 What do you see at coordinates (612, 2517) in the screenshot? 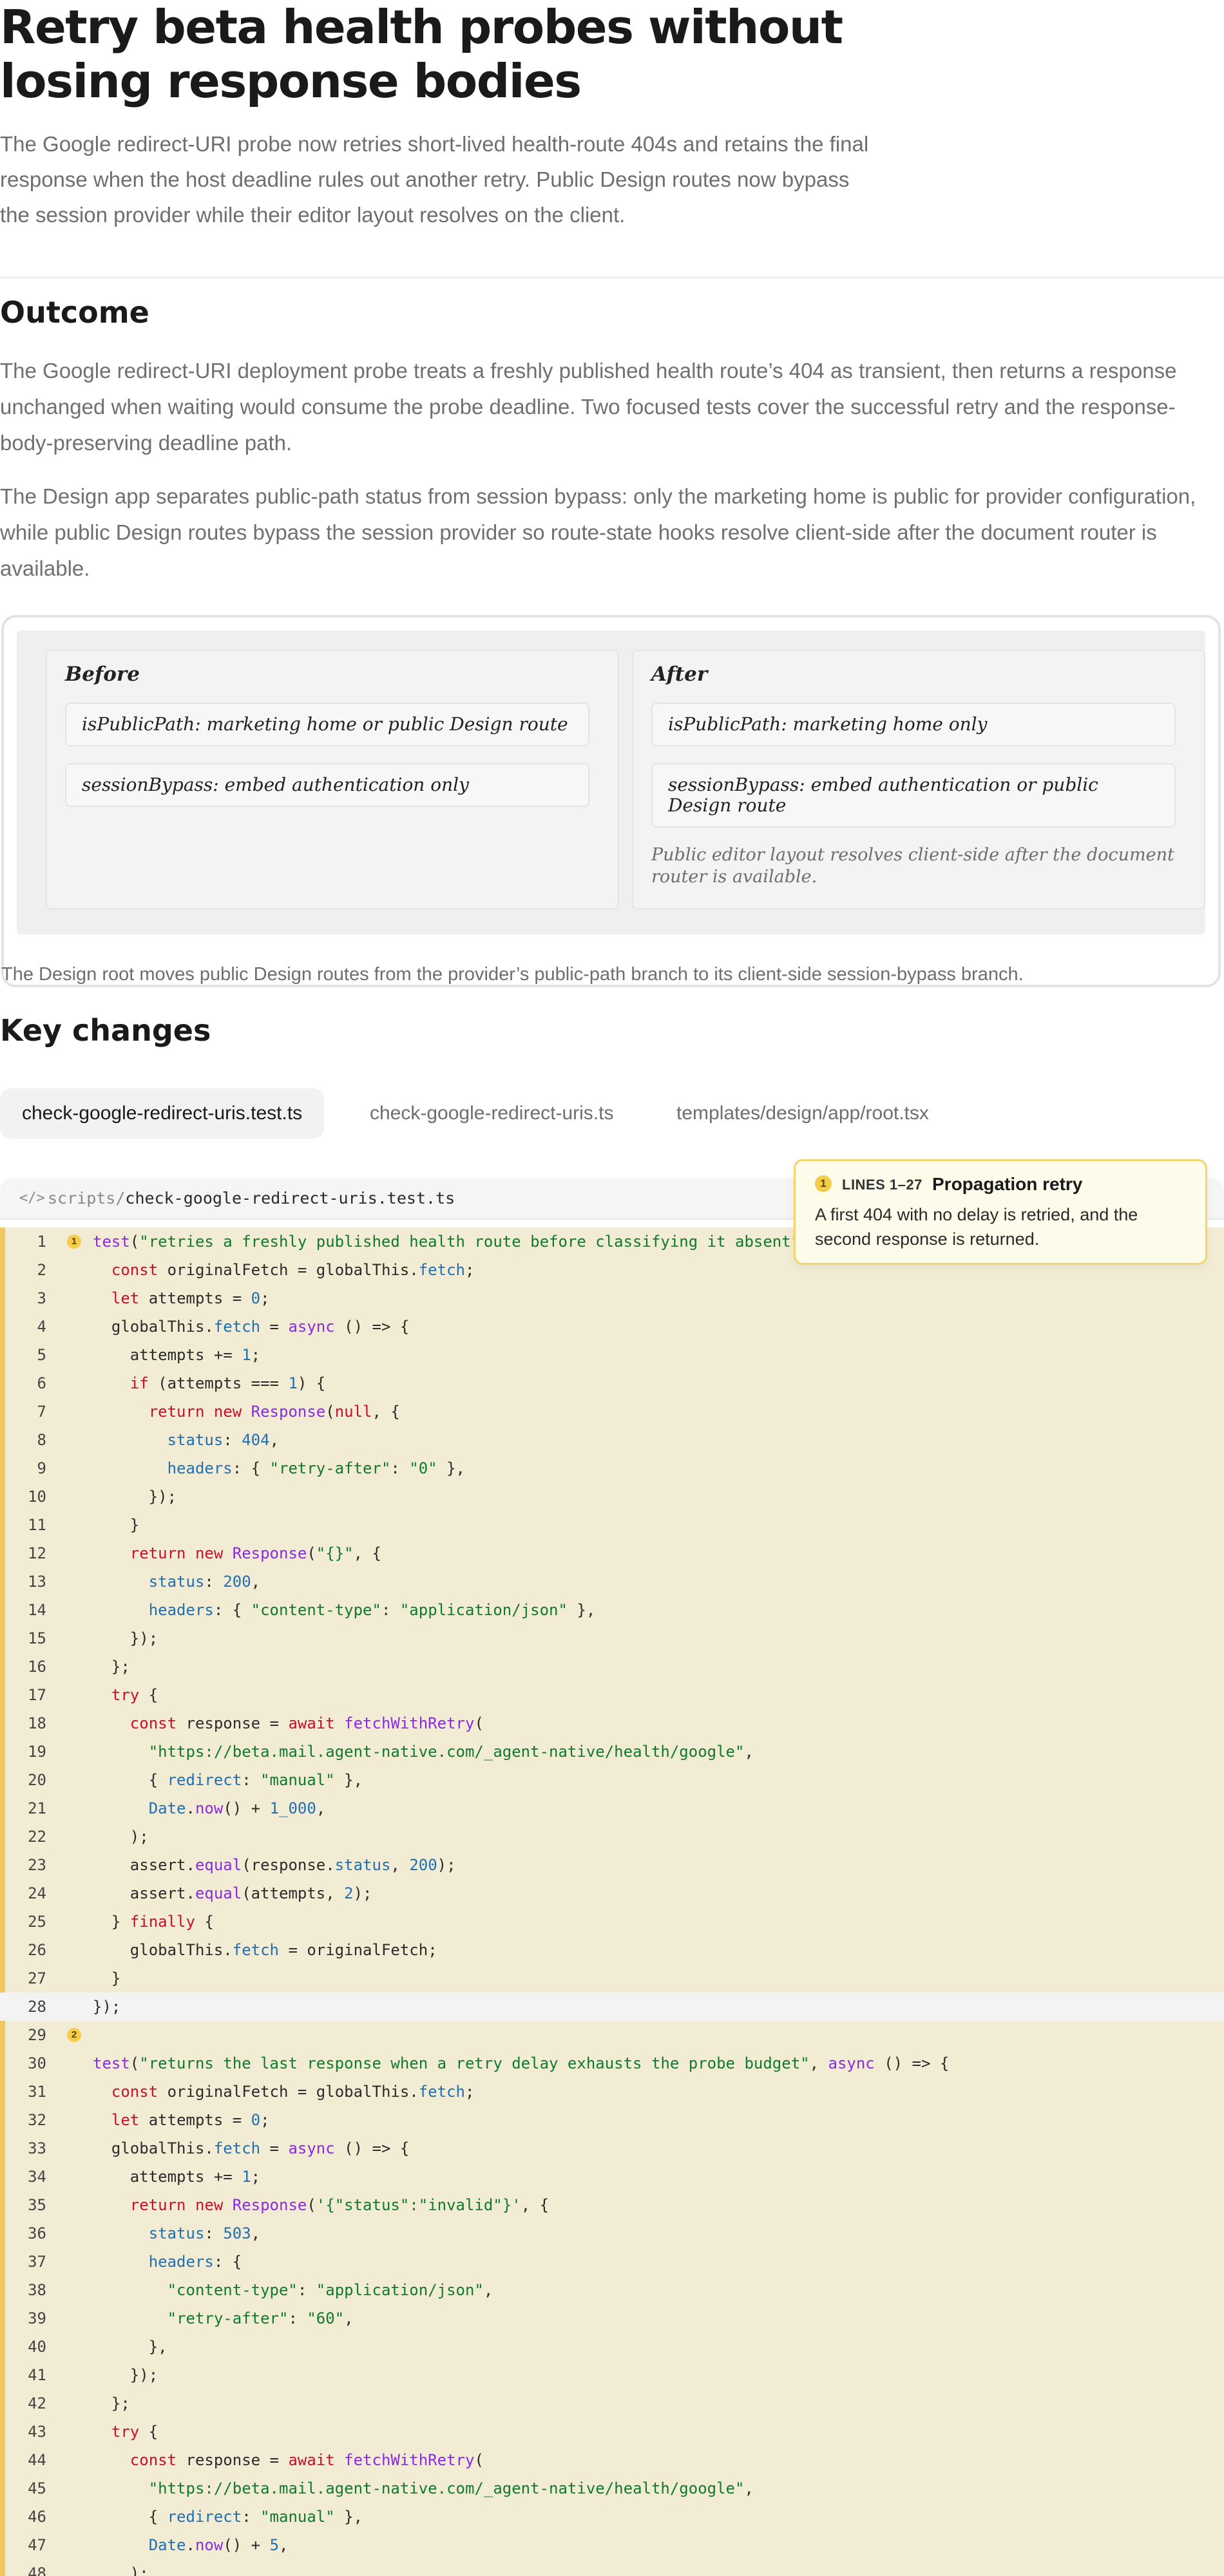
I see `code-line: 46 { redirect: "manual" },` at bounding box center [612, 2517].